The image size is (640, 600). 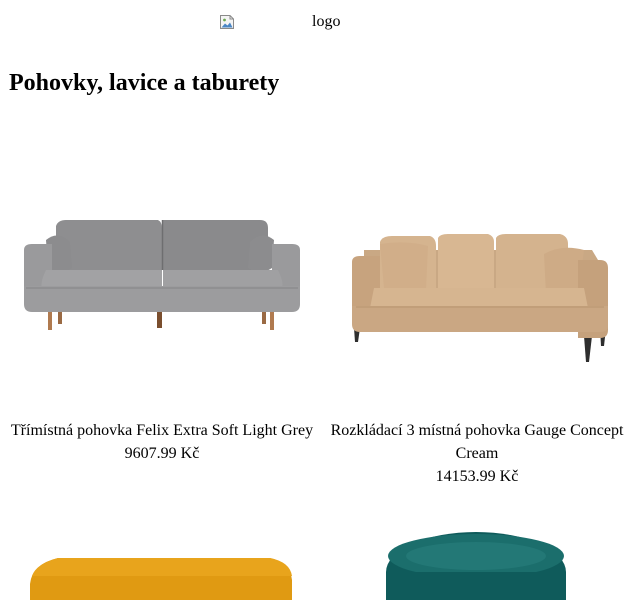 What do you see at coordinates (144, 83) in the screenshot?
I see `page-title: Pohovky, lavice a taburety` at bounding box center [144, 83].